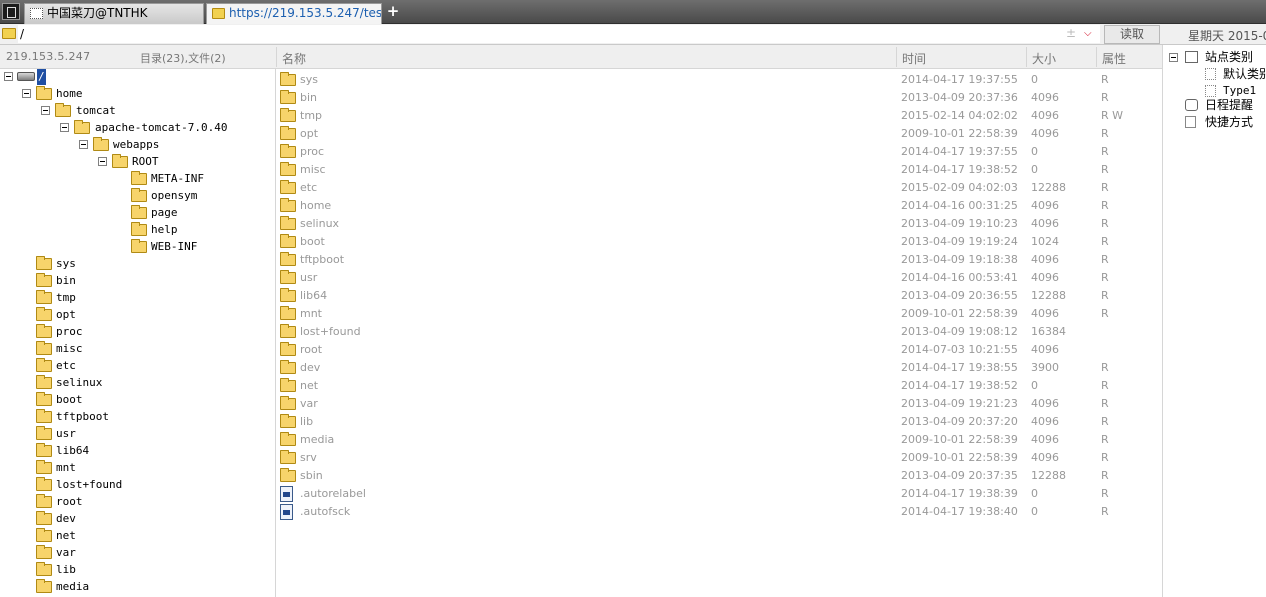 The width and height of the screenshot is (1266, 597). Describe the element at coordinates (1114, 58) in the screenshot. I see `column-header-attr: 属性` at that location.